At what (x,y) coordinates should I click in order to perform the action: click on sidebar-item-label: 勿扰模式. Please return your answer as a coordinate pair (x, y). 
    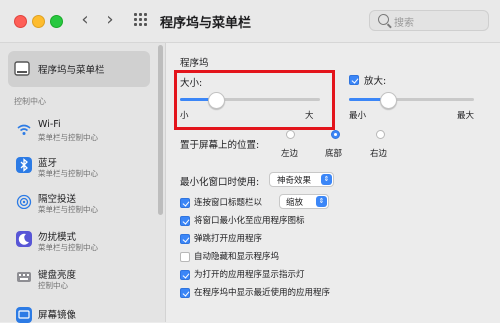
    Looking at the image, I should click on (57, 237).